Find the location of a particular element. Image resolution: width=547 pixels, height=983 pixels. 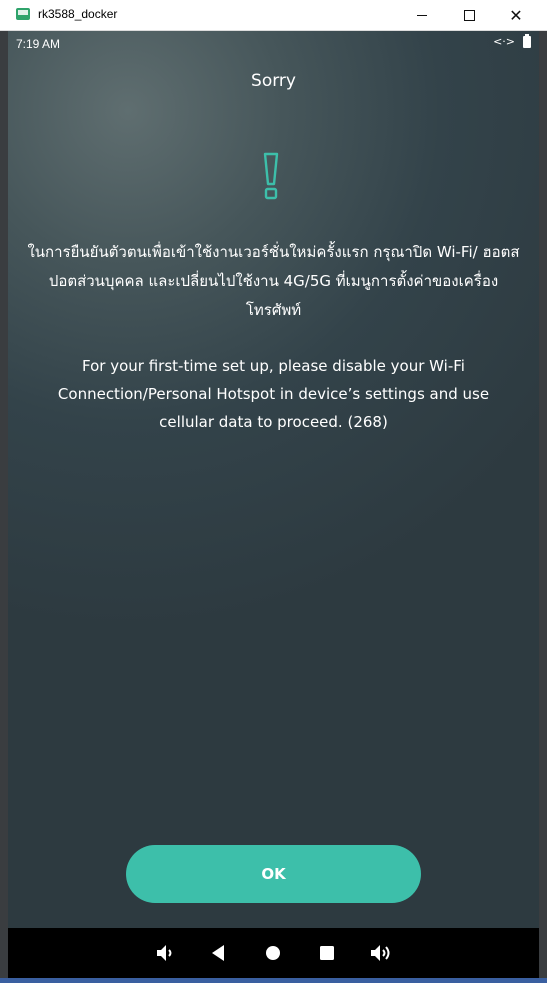

data-transfer-icon: <·> is located at coordinates (504, 41).